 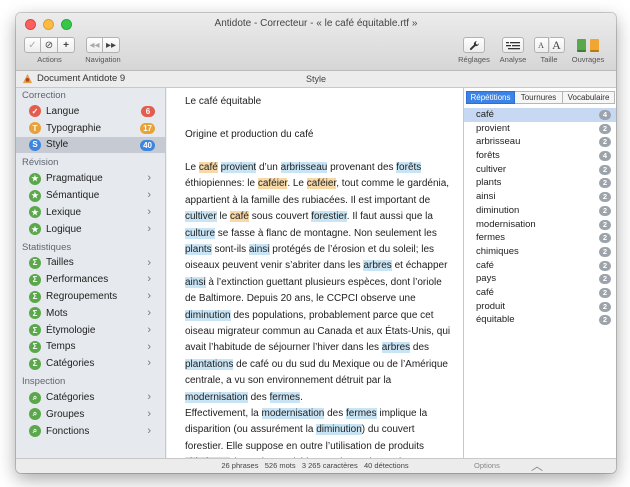 What do you see at coordinates (540, 225) in the screenshot?
I see `repetition-item: modernisation 2` at bounding box center [540, 225].